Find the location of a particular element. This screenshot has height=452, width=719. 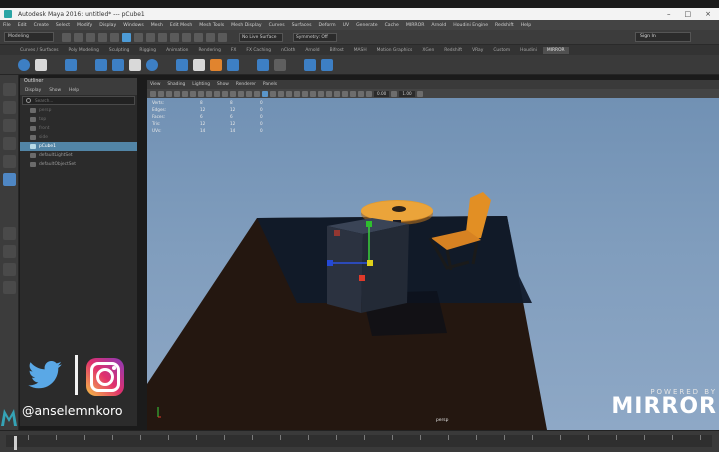

menu-mesh-tools: Mesh Tools is located at coordinates (211, 25).